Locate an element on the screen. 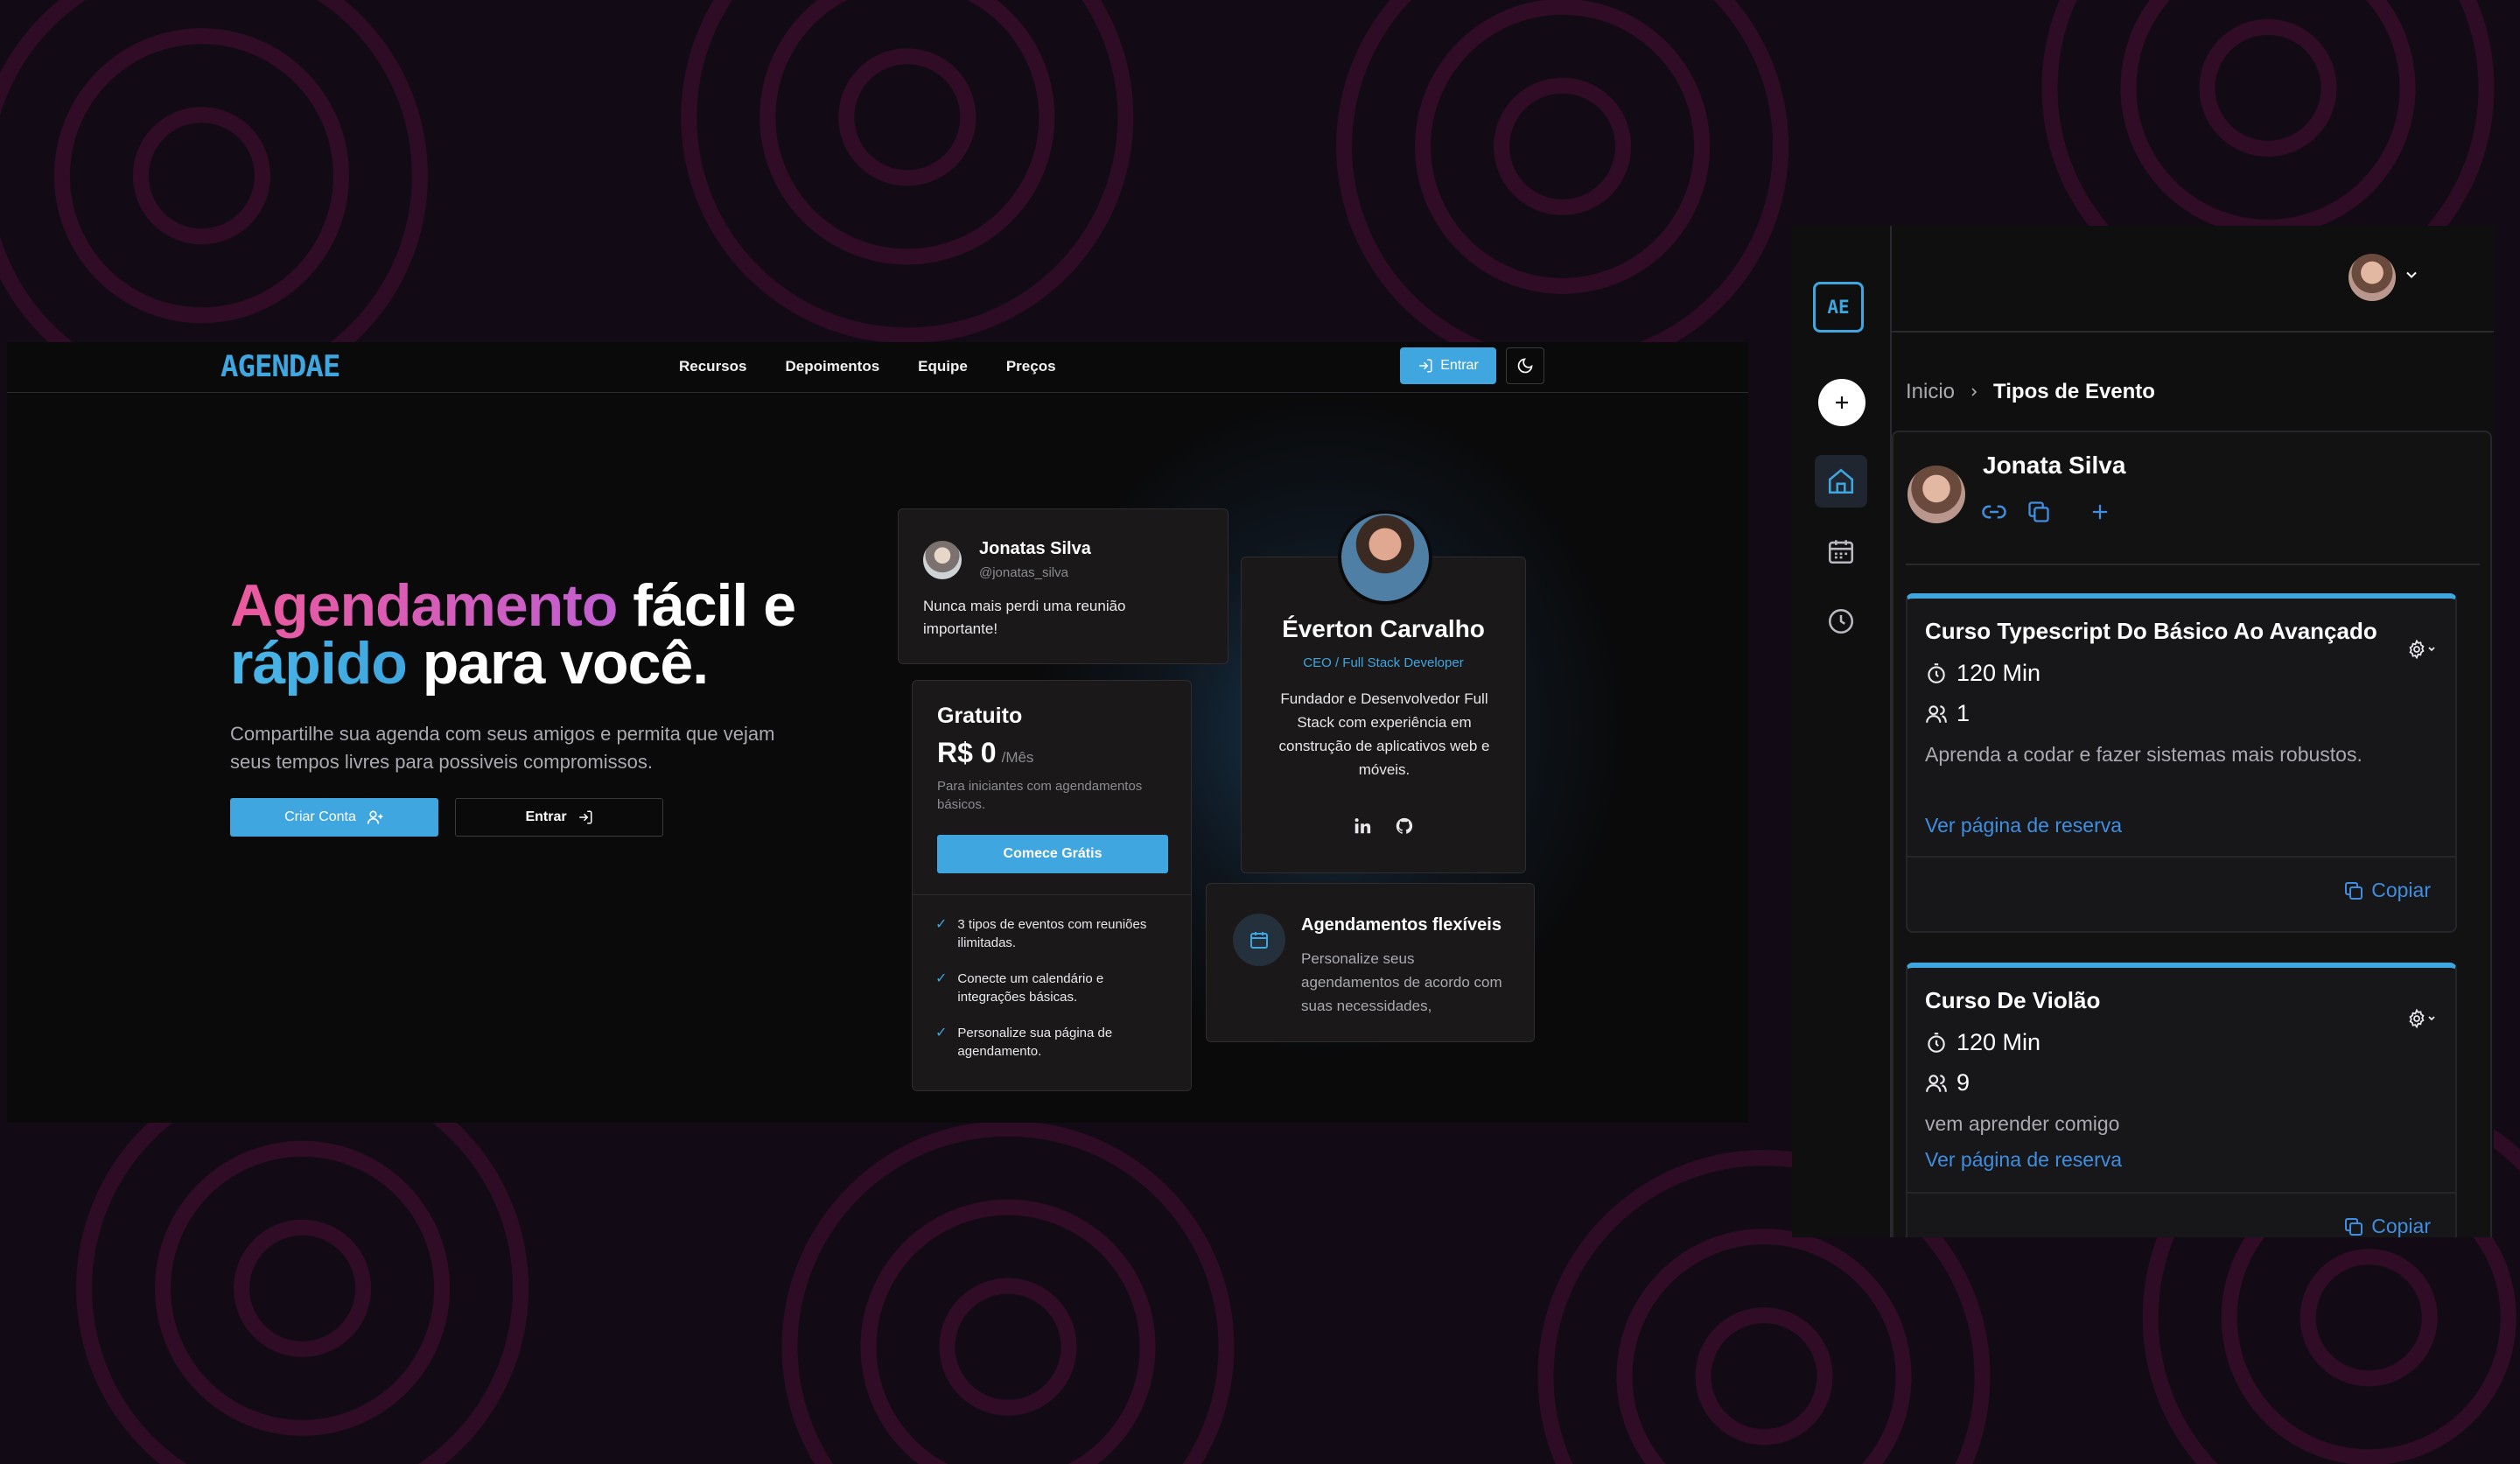 This screenshot has width=2520, height=1464. plan-price-period: /Mês is located at coordinates (1017, 758).